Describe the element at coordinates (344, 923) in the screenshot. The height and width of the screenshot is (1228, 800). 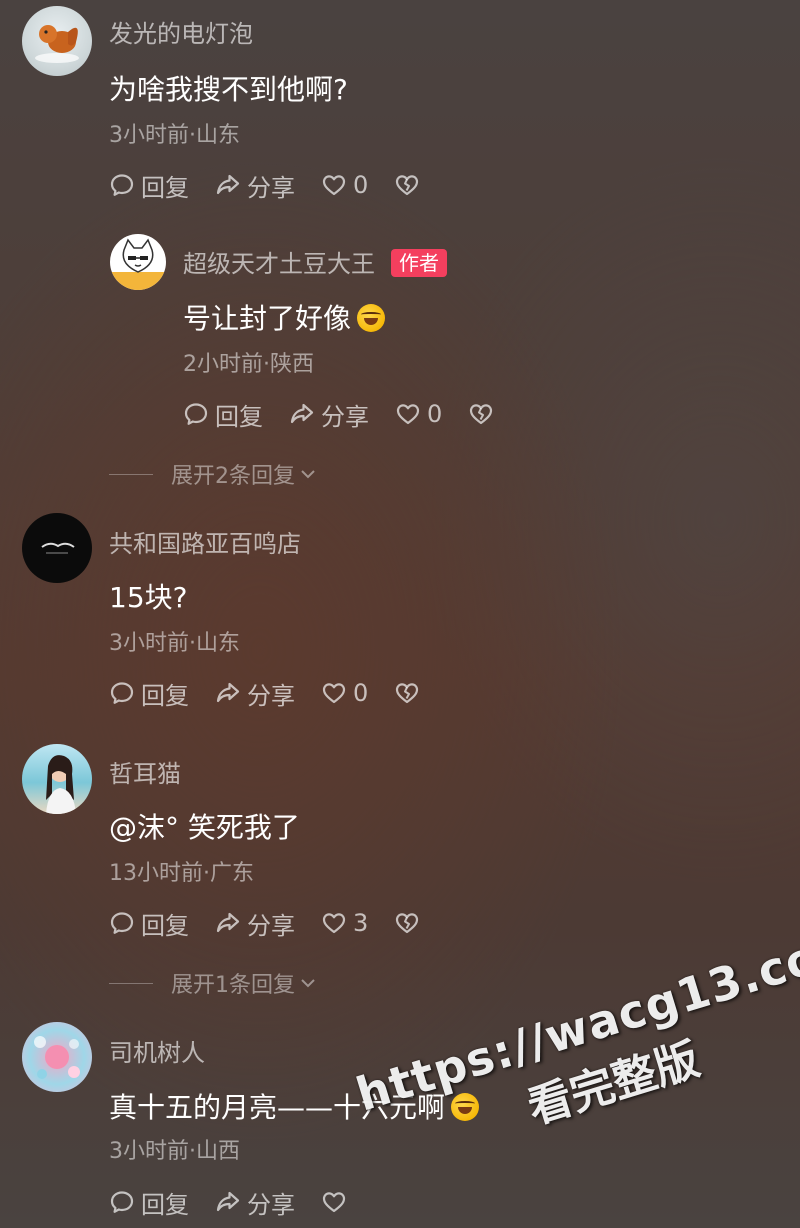
I see `like-button: 3` at that location.